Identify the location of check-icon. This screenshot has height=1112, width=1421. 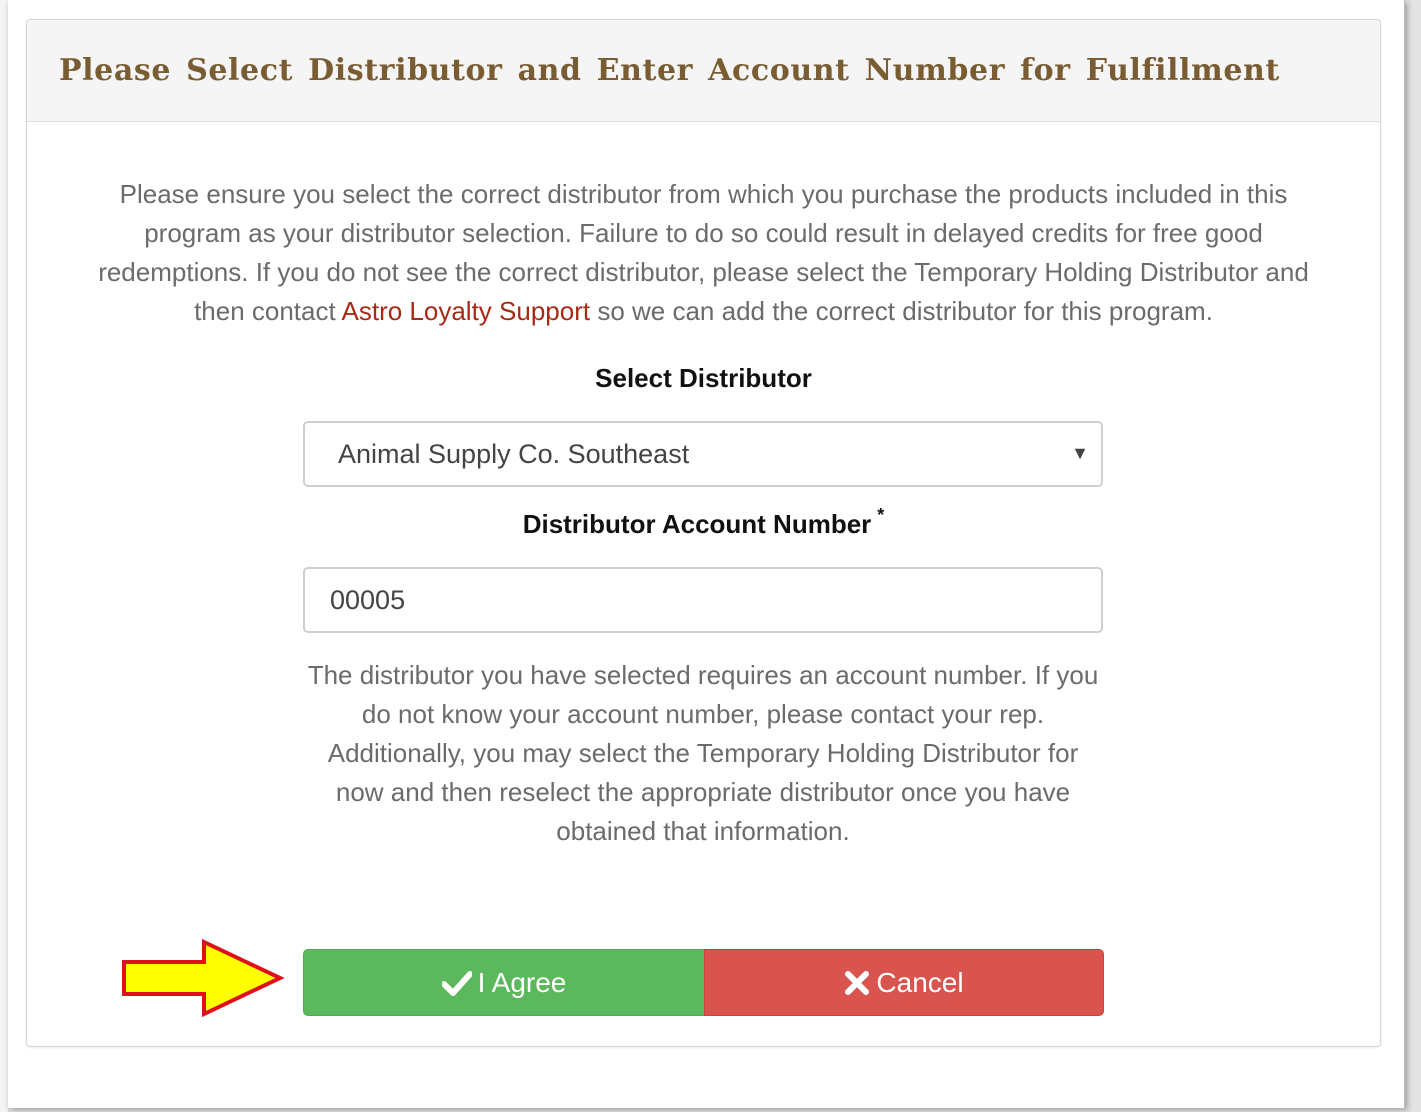
(456, 983).